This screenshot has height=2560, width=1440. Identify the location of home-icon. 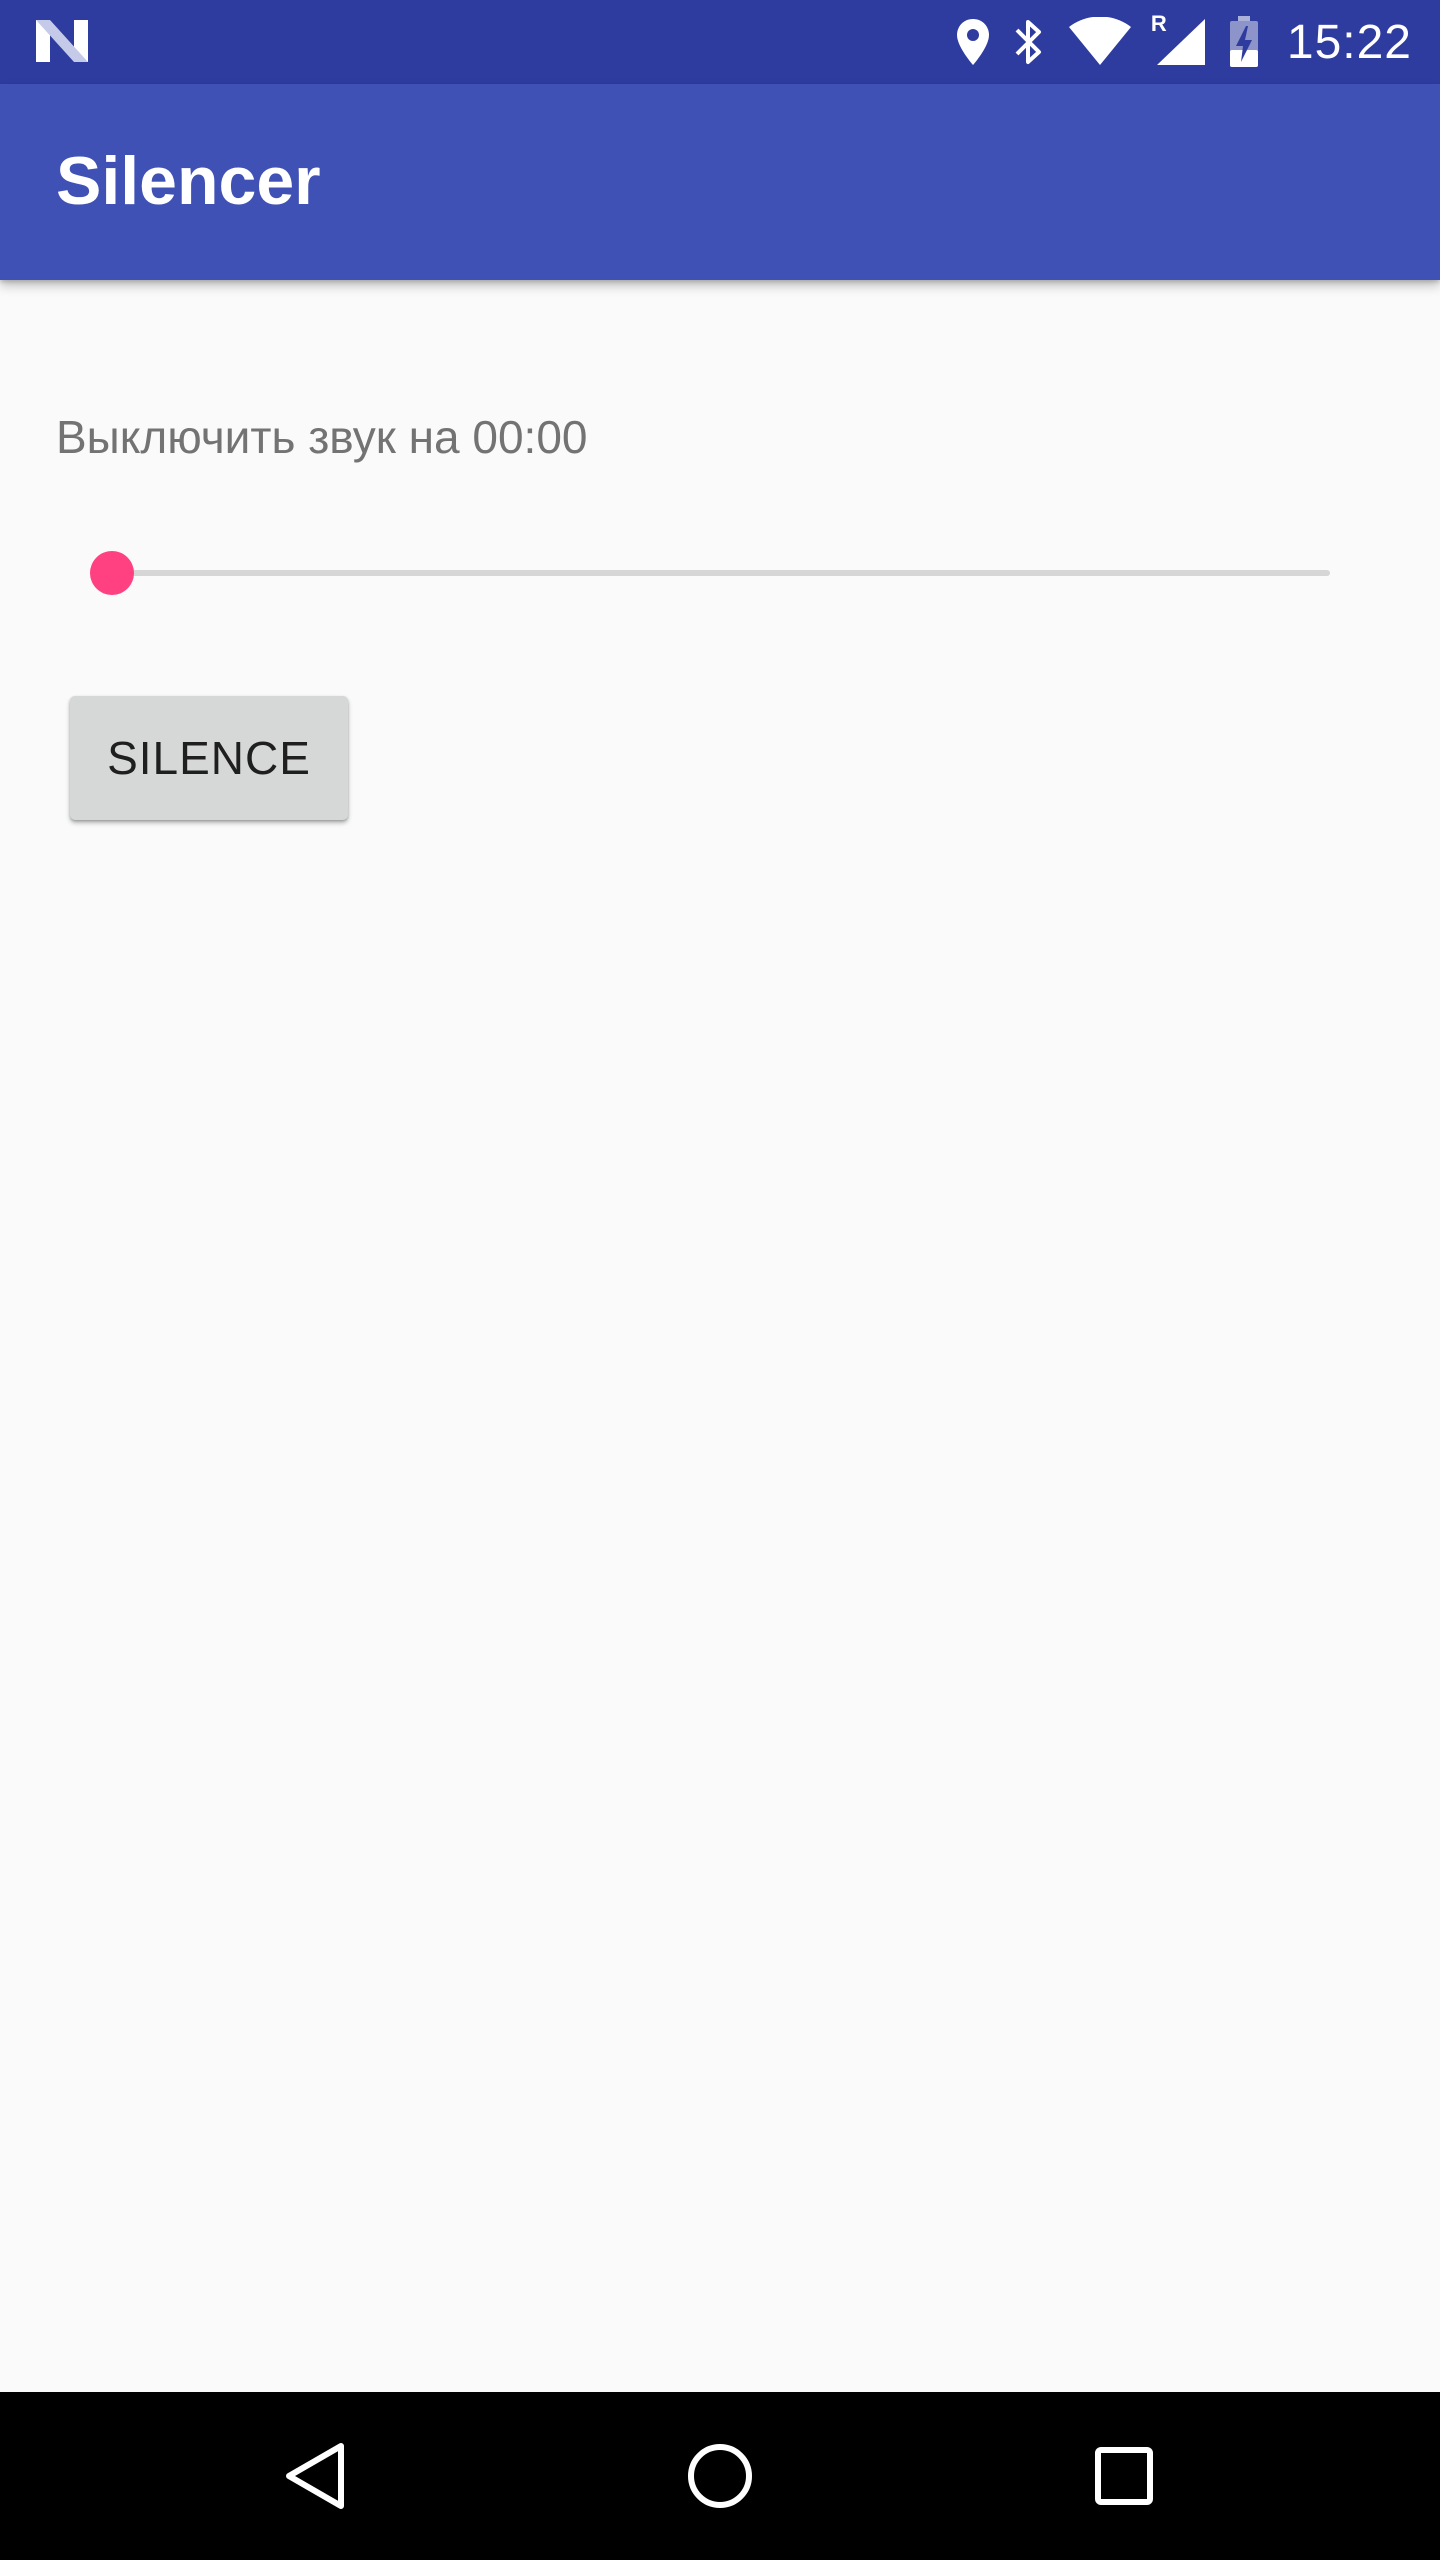
(720, 2476).